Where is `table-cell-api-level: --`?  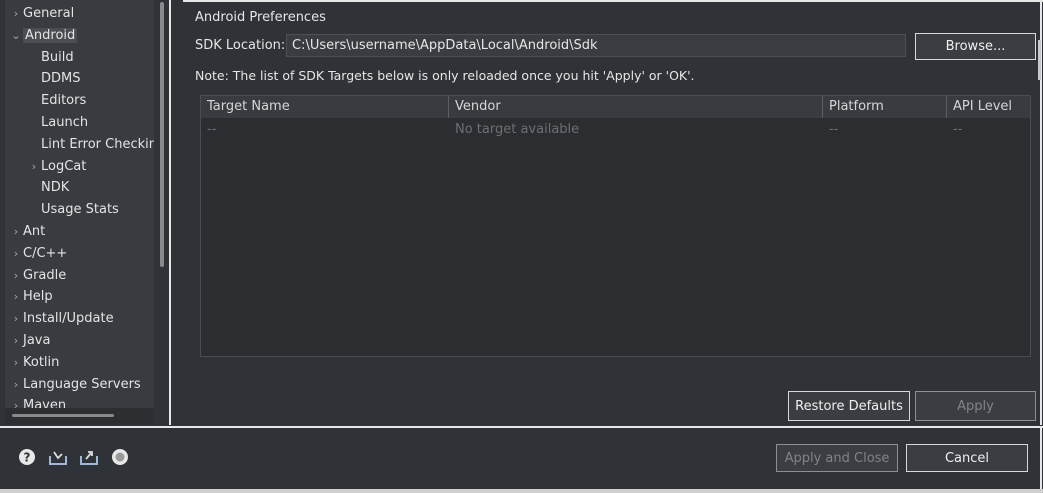 table-cell-api-level: -- is located at coordinates (958, 129).